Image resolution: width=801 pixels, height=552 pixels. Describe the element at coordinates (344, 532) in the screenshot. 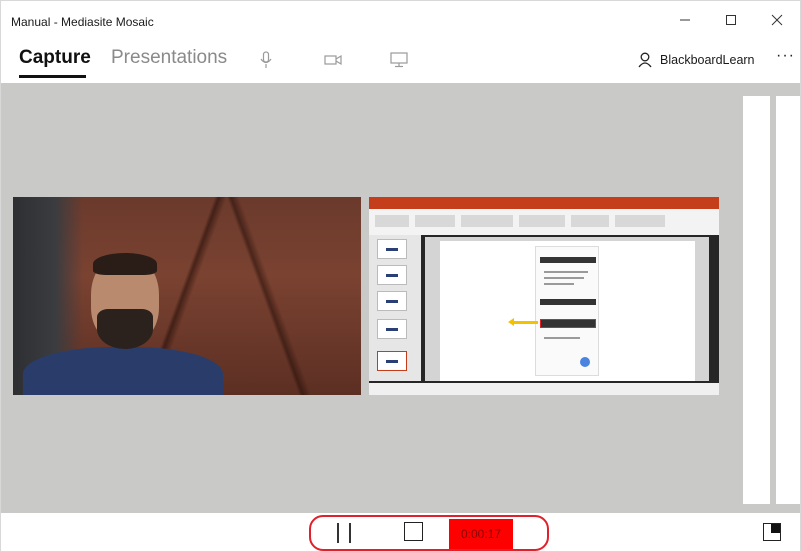

I see `pause-button` at that location.